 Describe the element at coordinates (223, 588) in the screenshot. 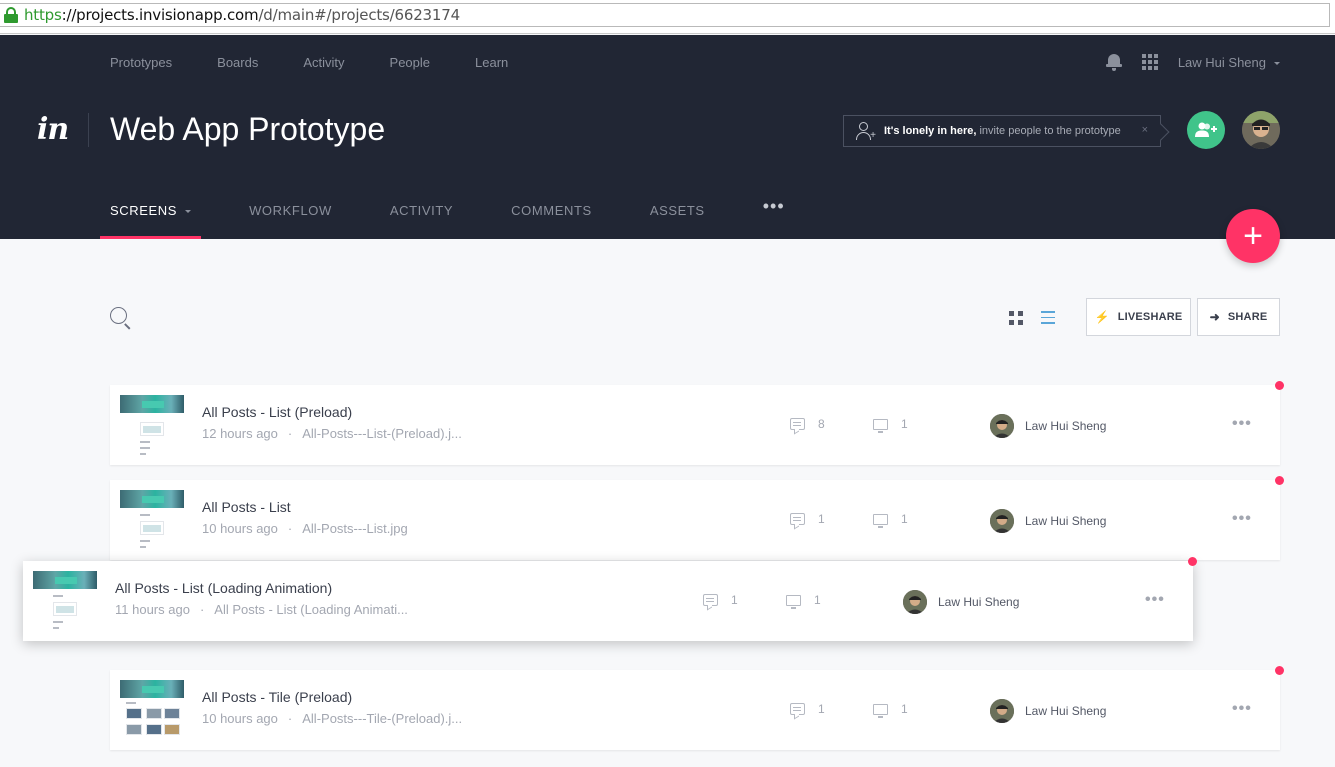

I see `screen-title: All Posts - List (Loading Animation)` at that location.